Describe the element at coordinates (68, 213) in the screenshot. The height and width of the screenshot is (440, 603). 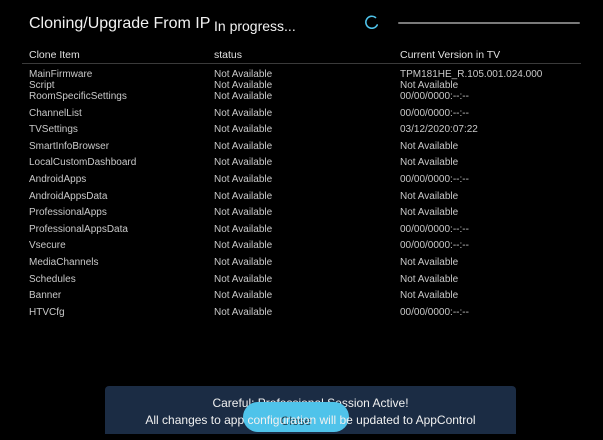
I see `clone-item-cell: ProfessionalApps` at that location.